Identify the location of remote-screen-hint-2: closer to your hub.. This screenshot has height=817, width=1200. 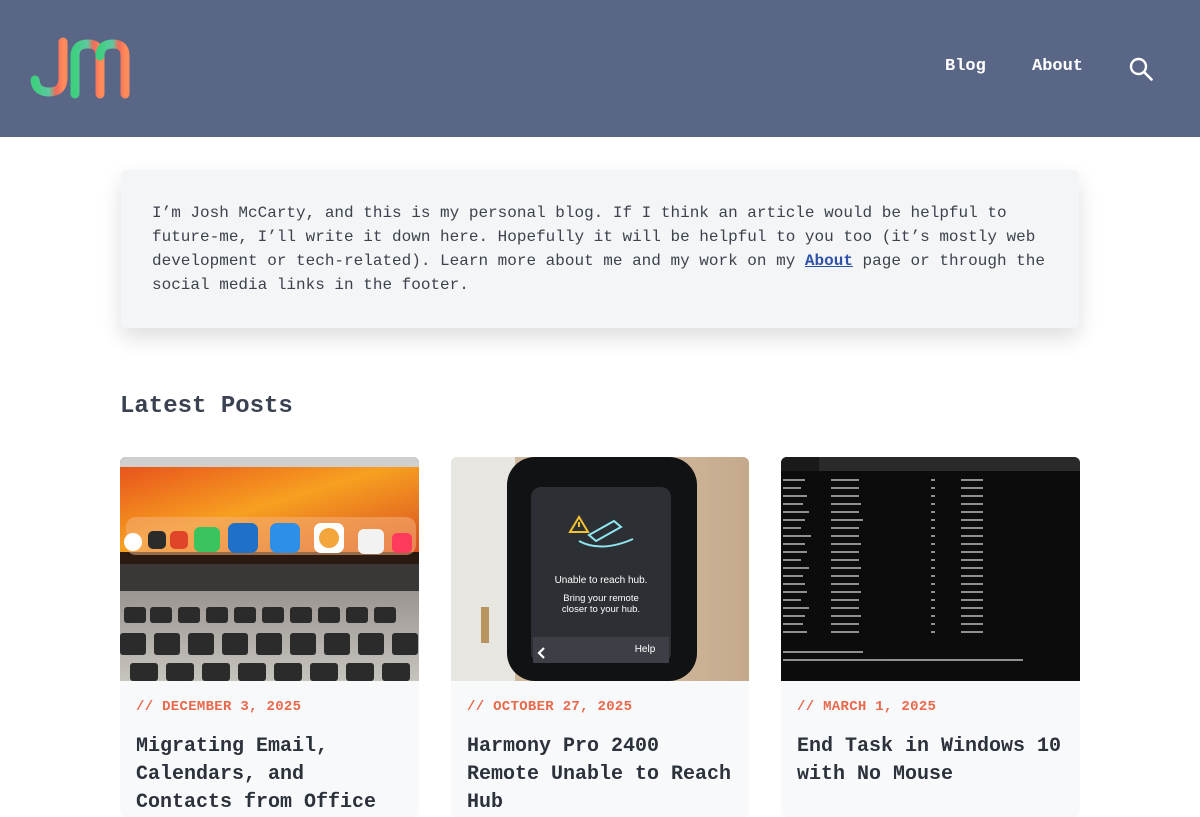
(601, 609).